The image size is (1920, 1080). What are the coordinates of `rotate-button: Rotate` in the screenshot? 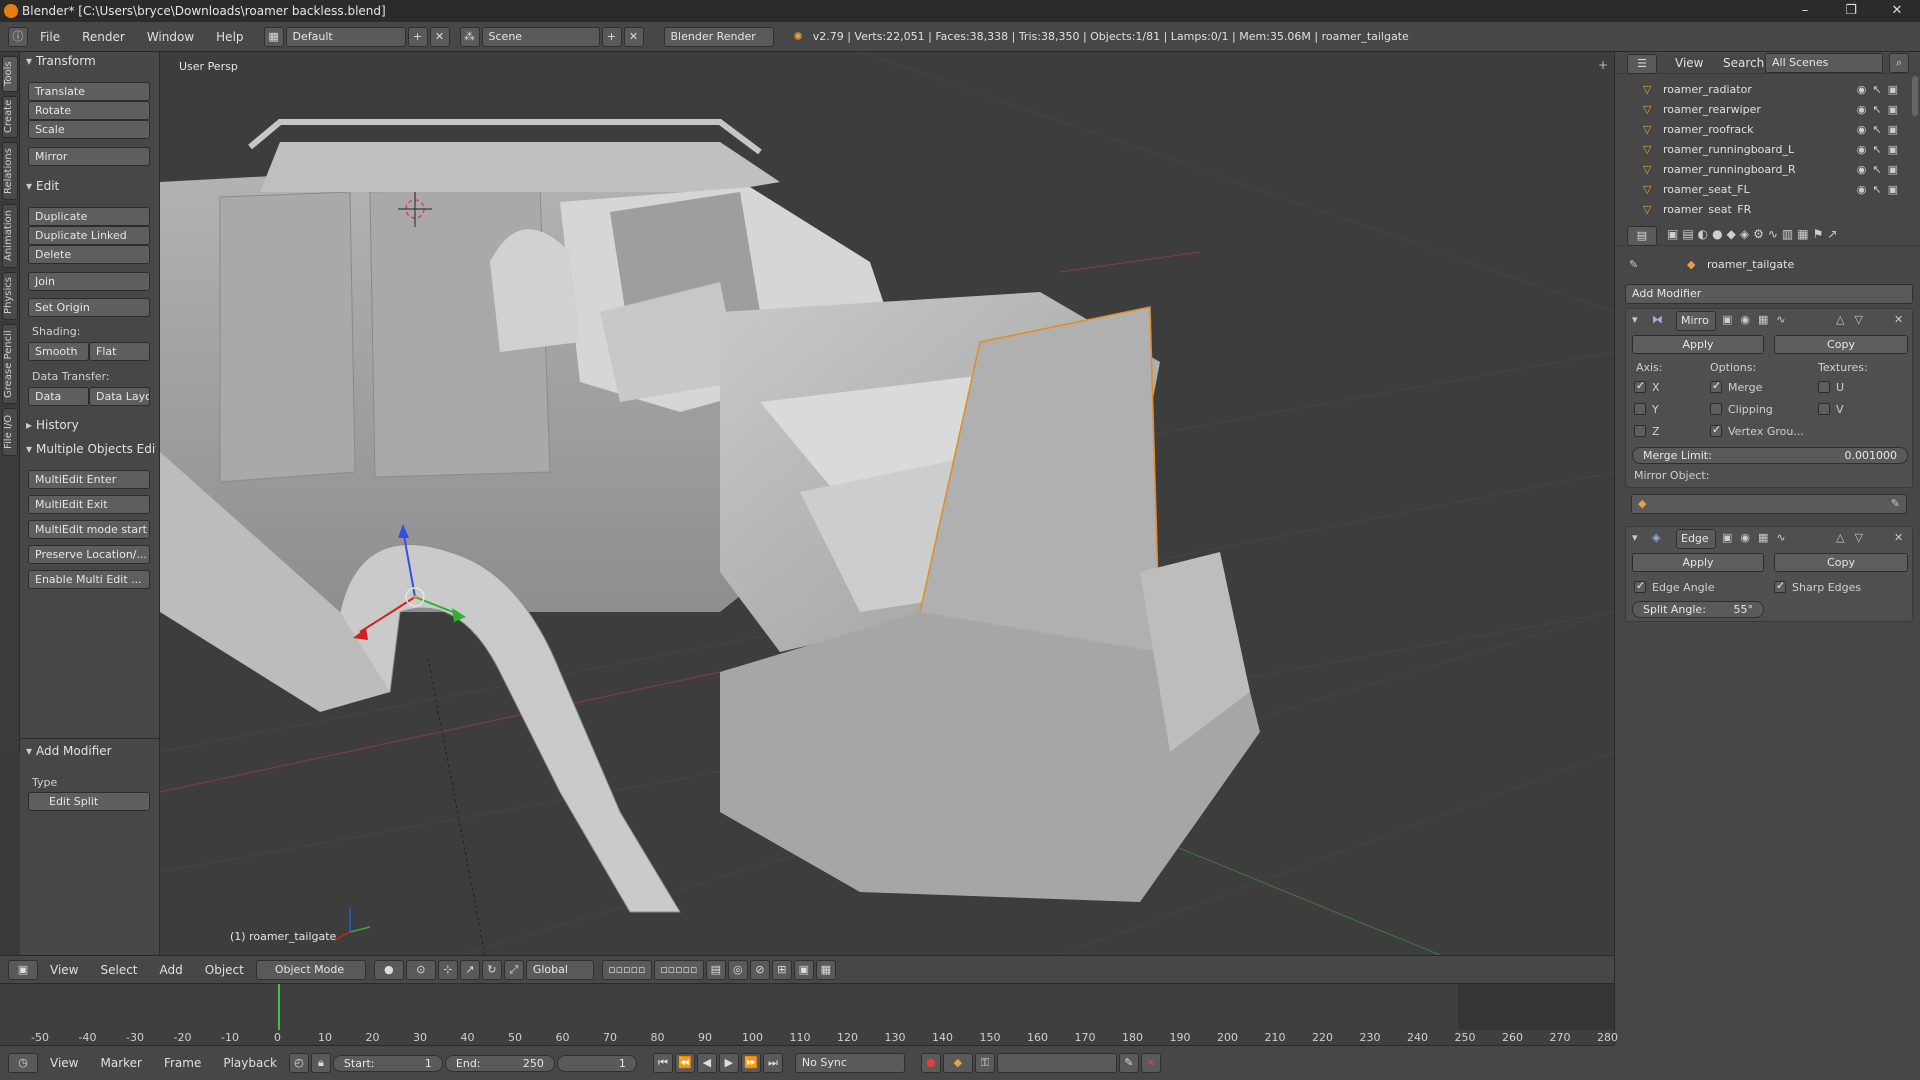 It's located at (89, 110).